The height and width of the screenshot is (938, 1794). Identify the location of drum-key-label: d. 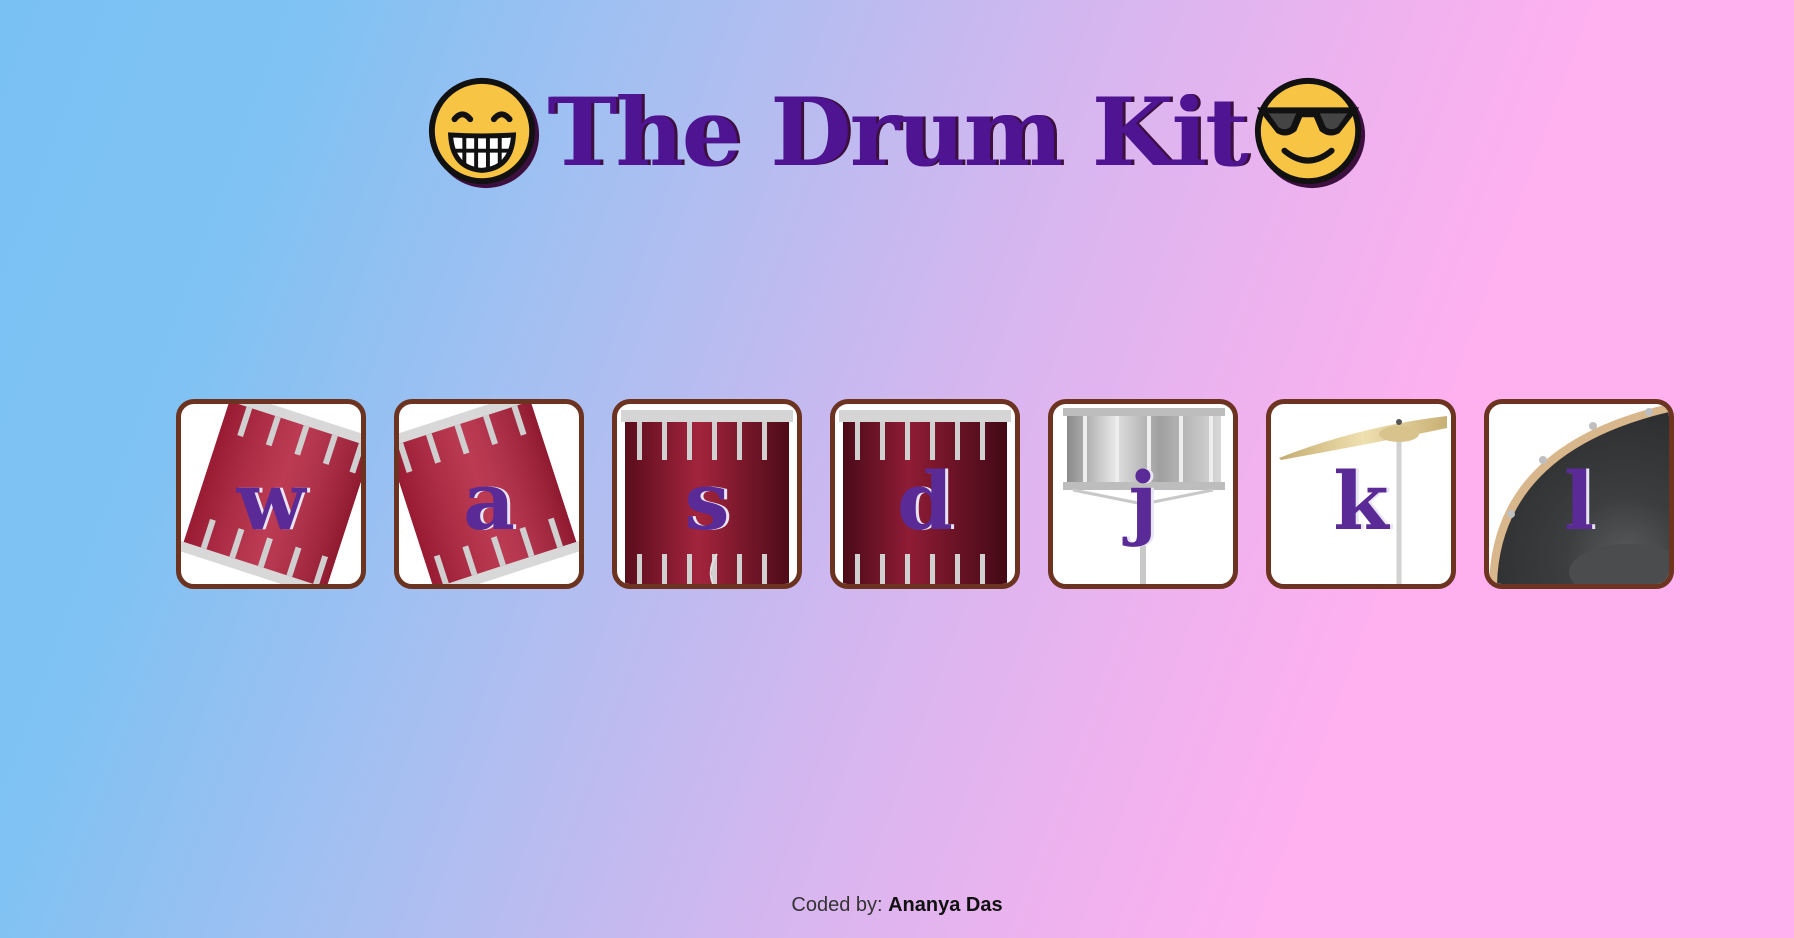
(925, 501).